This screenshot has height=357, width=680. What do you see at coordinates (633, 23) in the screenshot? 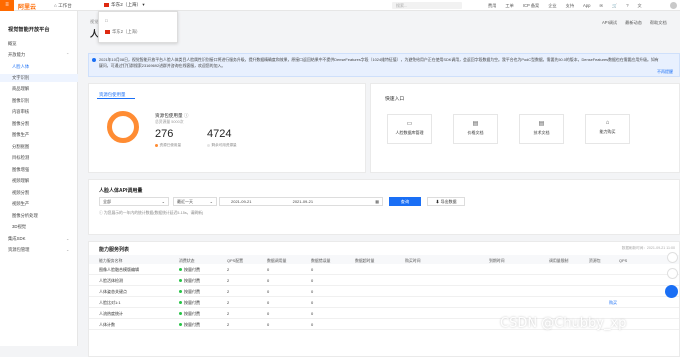
I see `latest-news-link: 最新动态` at bounding box center [633, 23].